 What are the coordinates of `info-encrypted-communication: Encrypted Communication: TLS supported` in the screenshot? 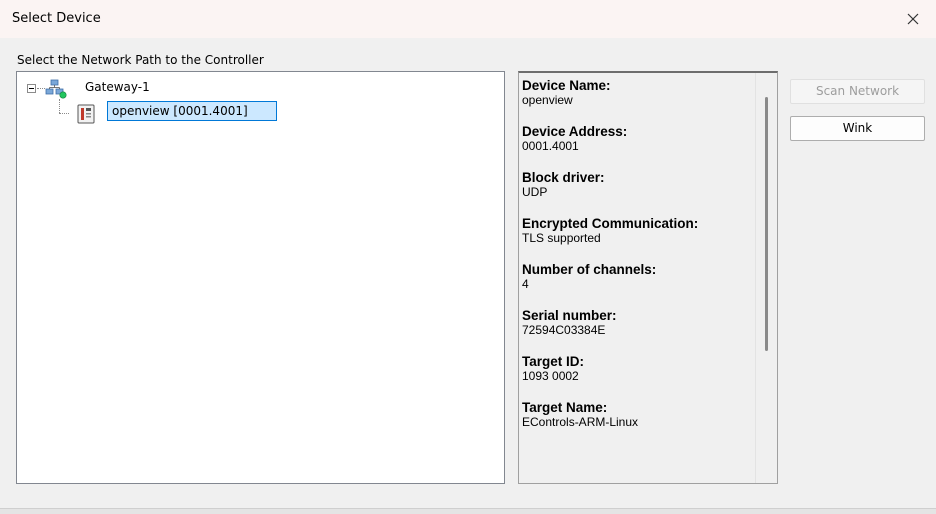 It's located at (637, 230).